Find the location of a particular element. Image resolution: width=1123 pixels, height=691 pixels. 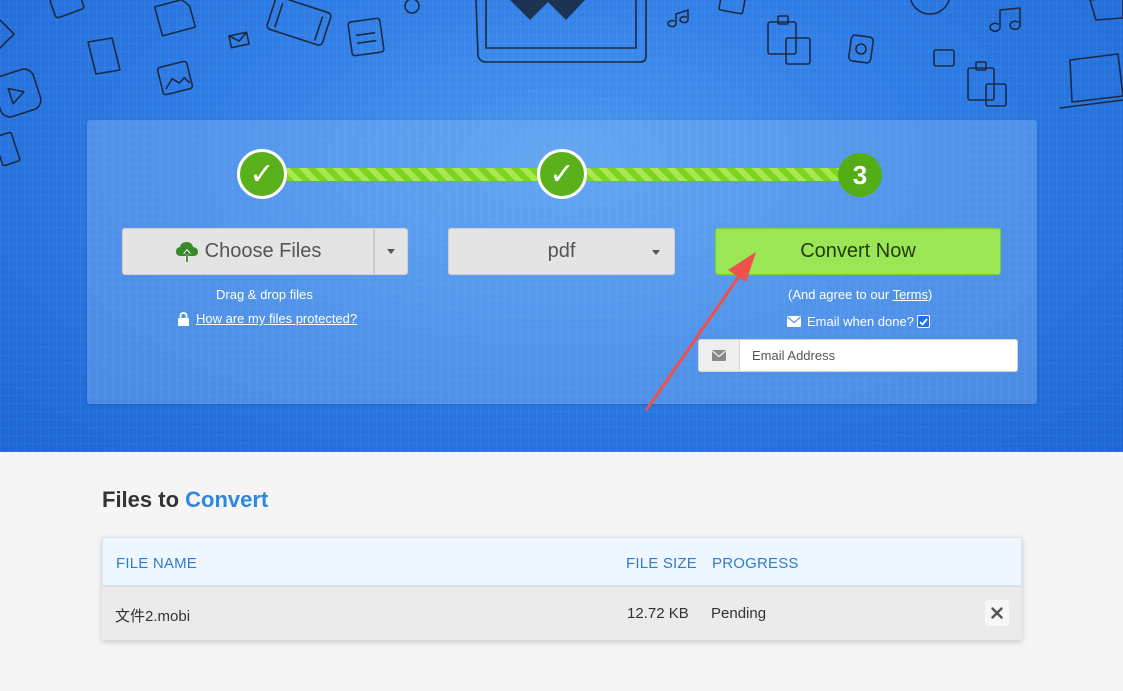

file-size-cell: 12.72 KB is located at coordinates (658, 613).